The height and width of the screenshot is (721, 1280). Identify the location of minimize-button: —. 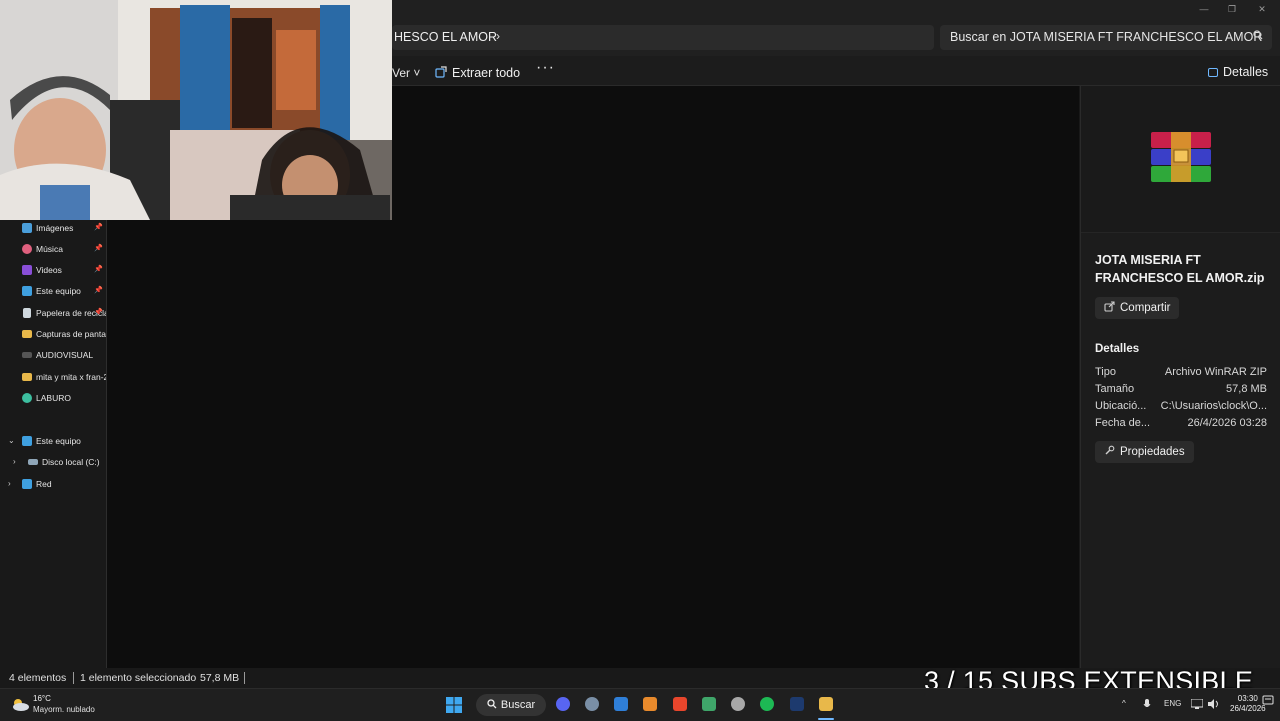
(1204, 10).